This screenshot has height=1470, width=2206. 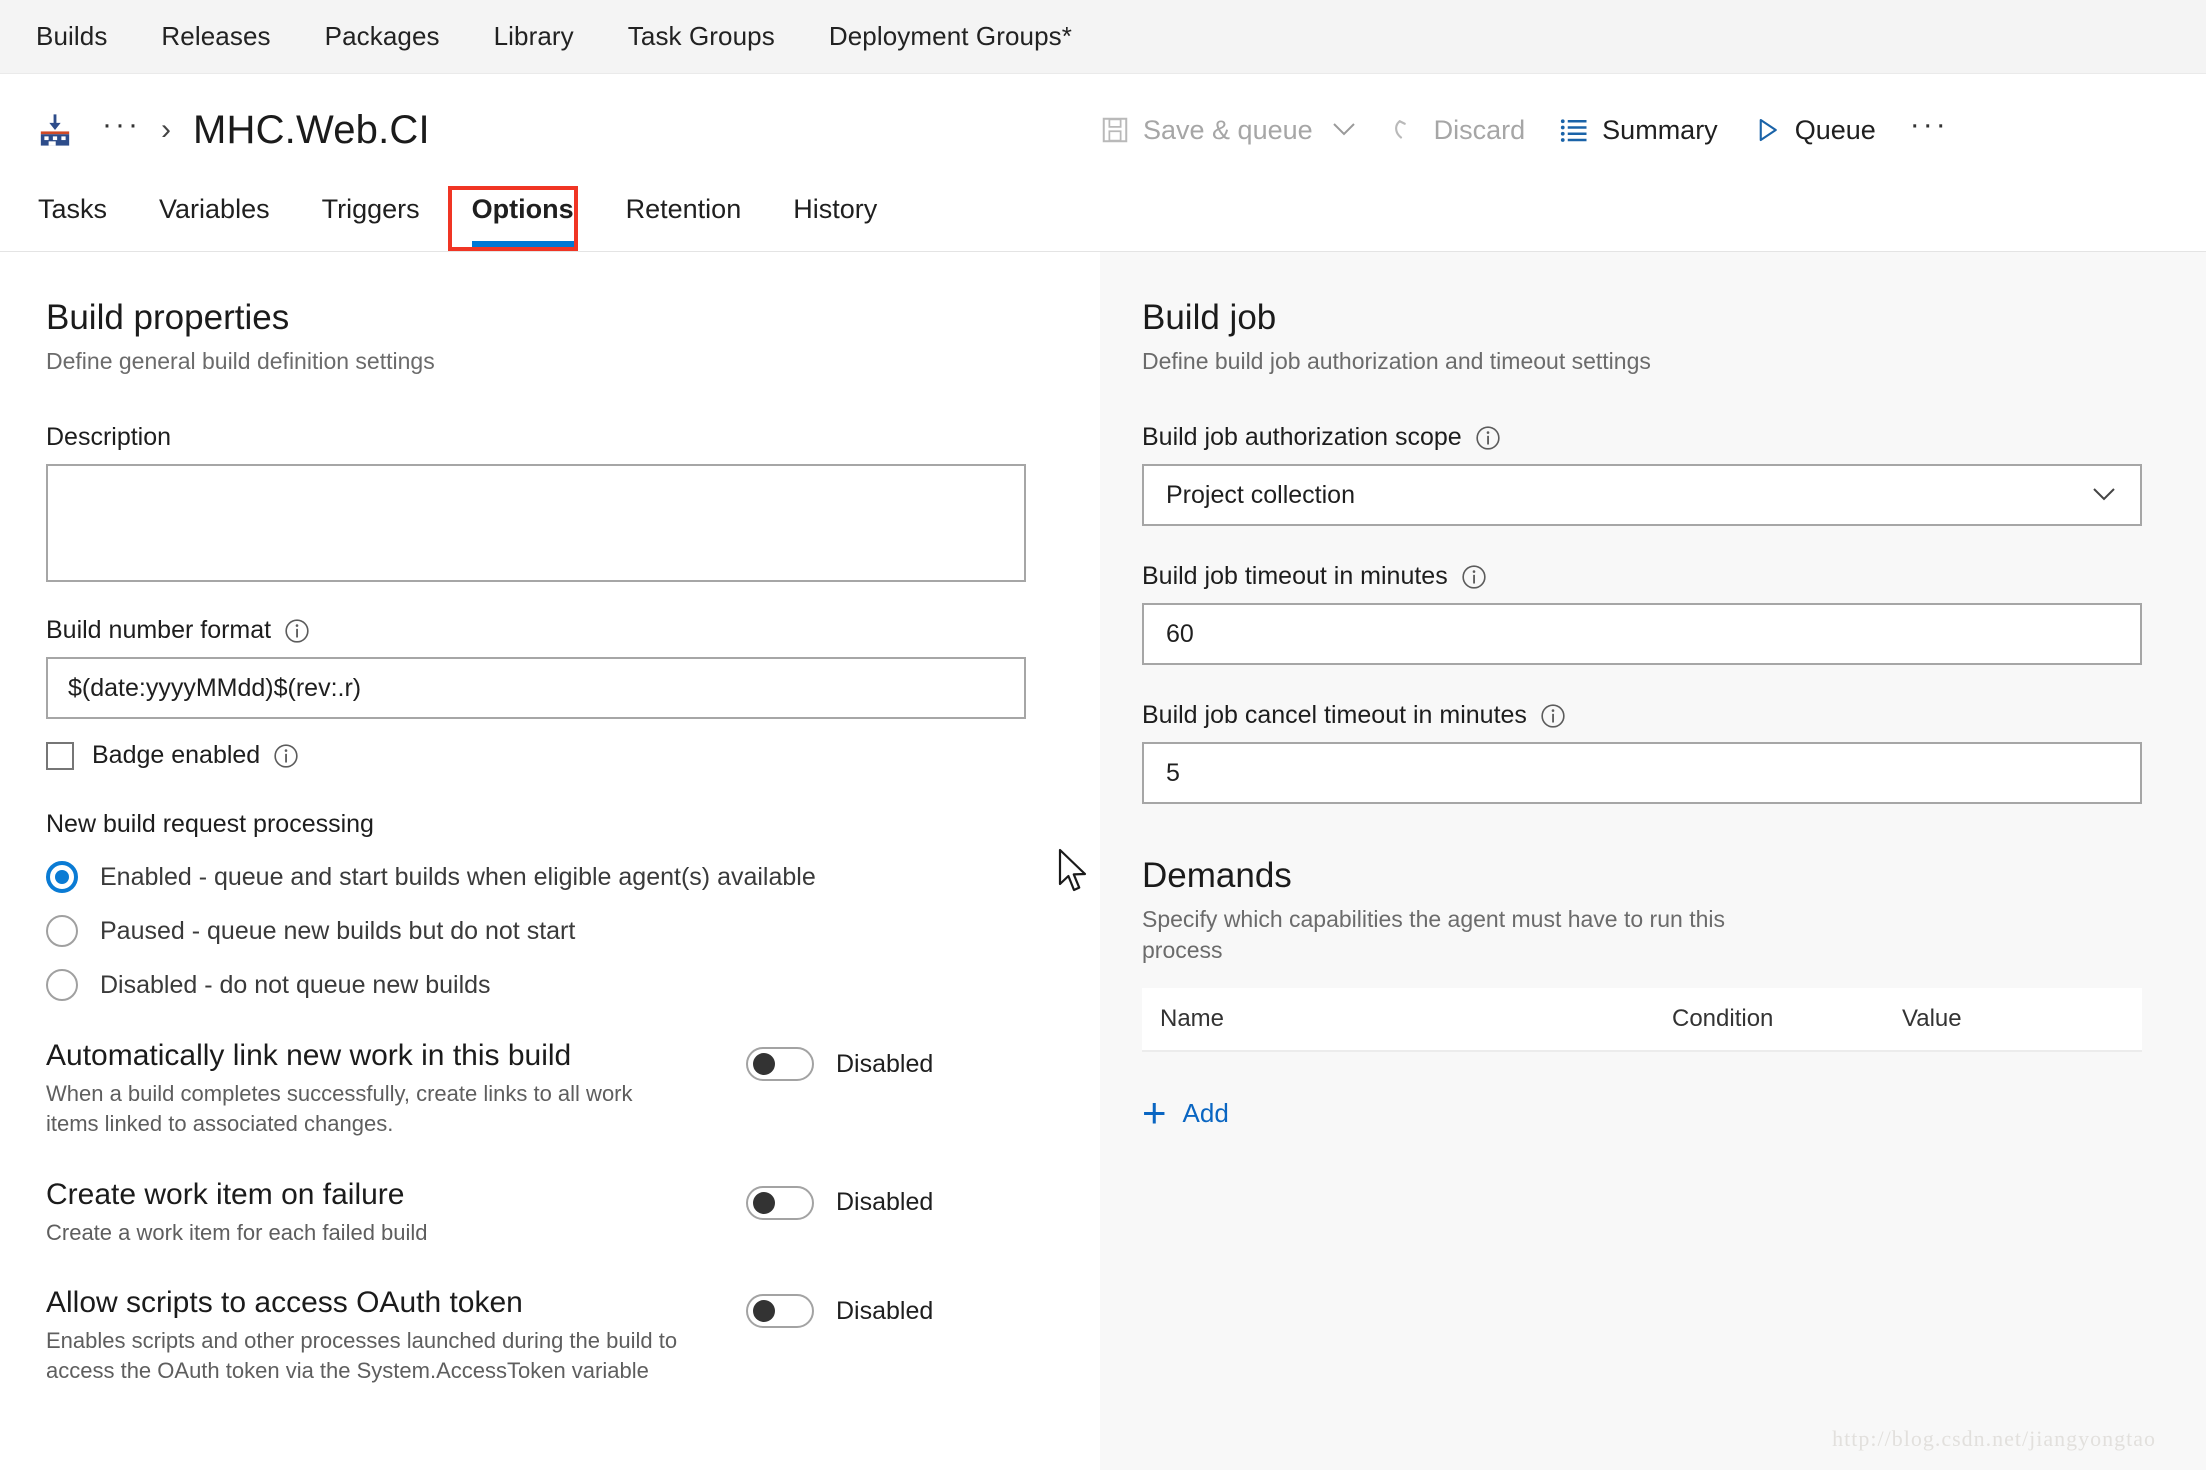 I want to click on tab-options: Options, so click(x=522, y=216).